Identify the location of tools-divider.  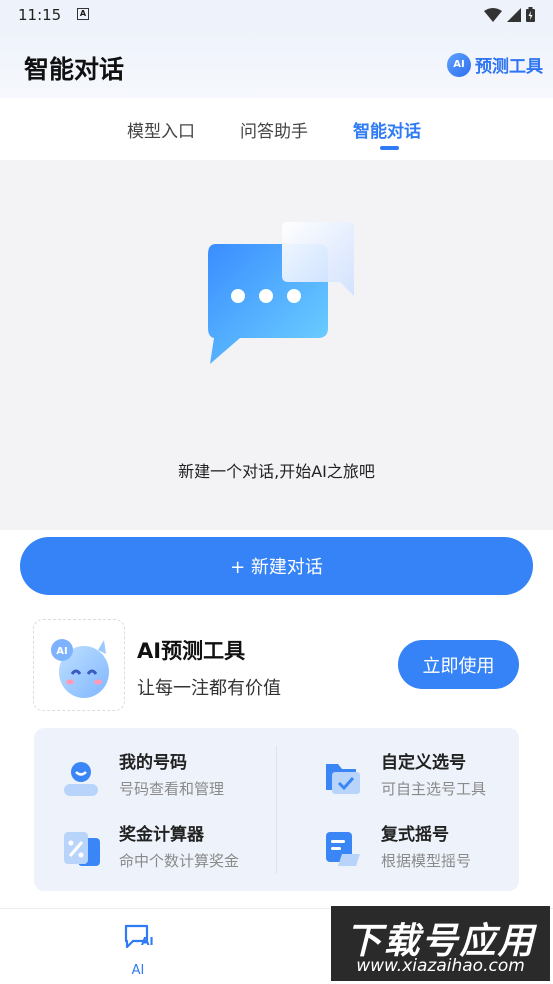
(276, 810).